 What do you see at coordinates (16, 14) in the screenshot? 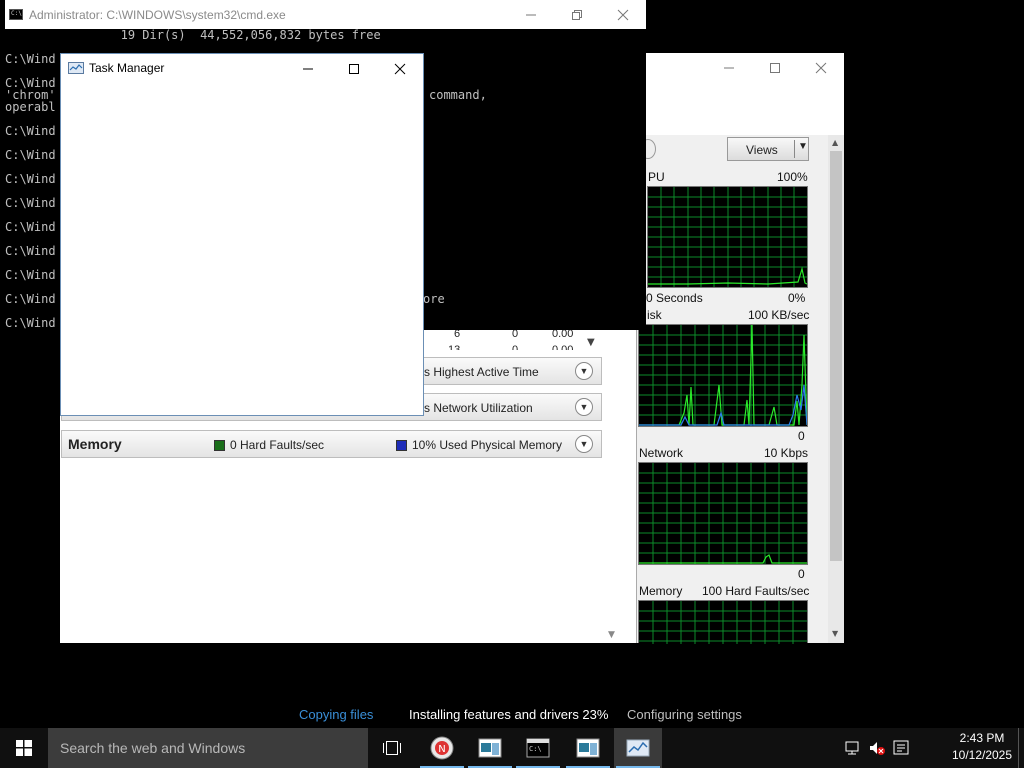
I see `cmd-icon: C:\` at bounding box center [16, 14].